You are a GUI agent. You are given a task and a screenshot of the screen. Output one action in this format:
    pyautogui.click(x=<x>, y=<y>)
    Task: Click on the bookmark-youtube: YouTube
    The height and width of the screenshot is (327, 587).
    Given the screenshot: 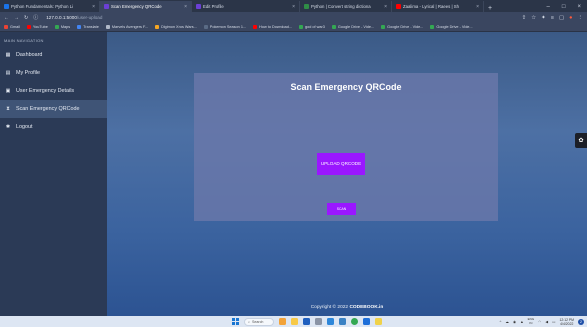 What is the action you would take?
    pyautogui.click(x=37, y=27)
    